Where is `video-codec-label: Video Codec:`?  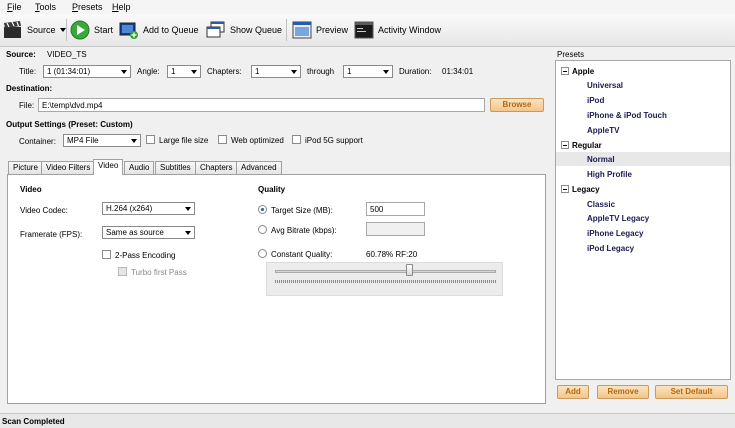 video-codec-label: Video Codec: is located at coordinates (44, 210).